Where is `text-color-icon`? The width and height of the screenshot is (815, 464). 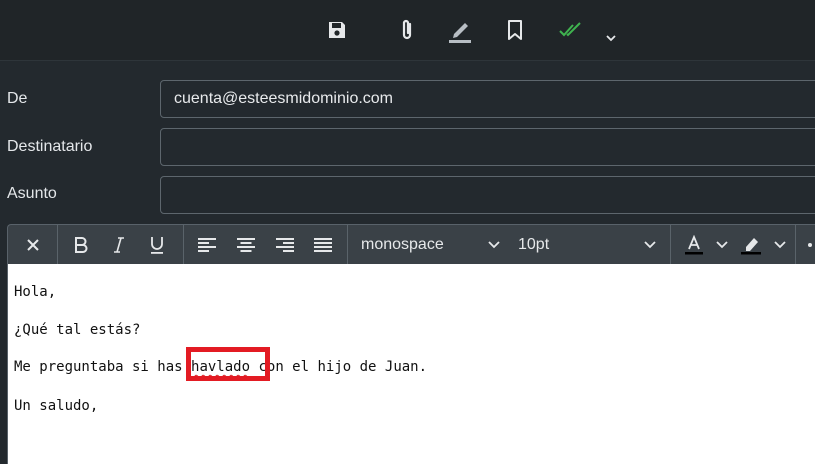
text-color-icon is located at coordinates (694, 245).